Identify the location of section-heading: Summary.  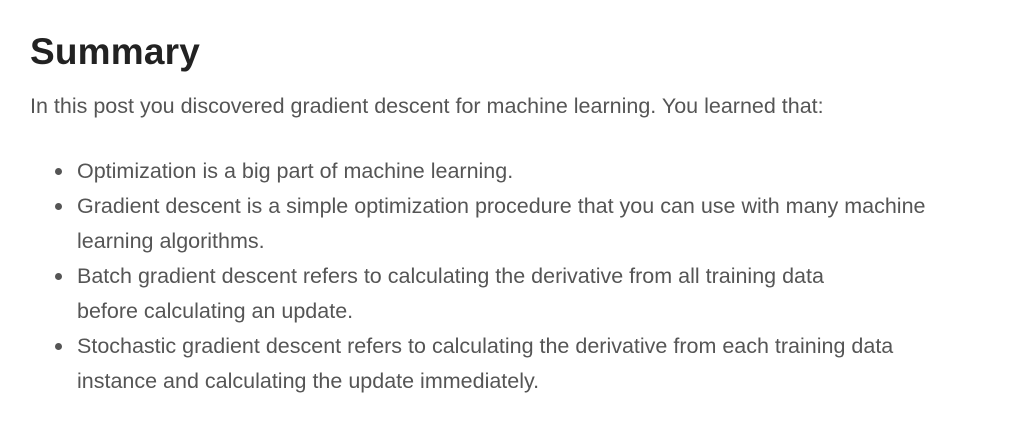
(115, 51).